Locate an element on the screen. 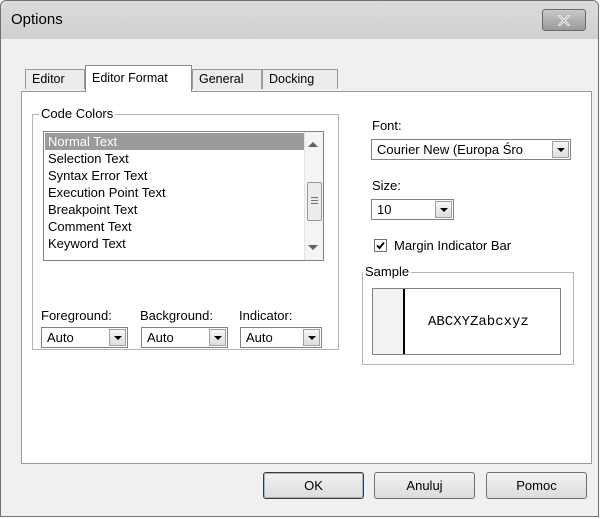  background-label: Background: is located at coordinates (176, 315).